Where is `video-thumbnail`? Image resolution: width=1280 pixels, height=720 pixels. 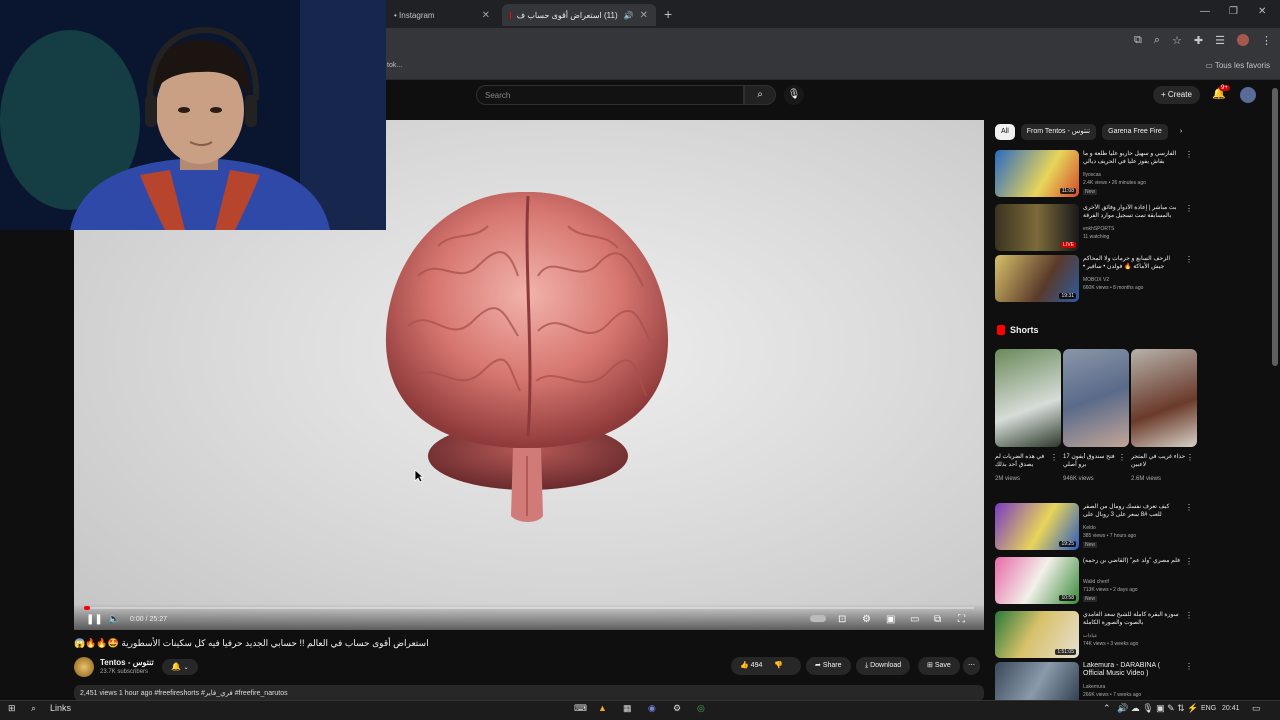
video-thumbnail is located at coordinates (1037, 681).